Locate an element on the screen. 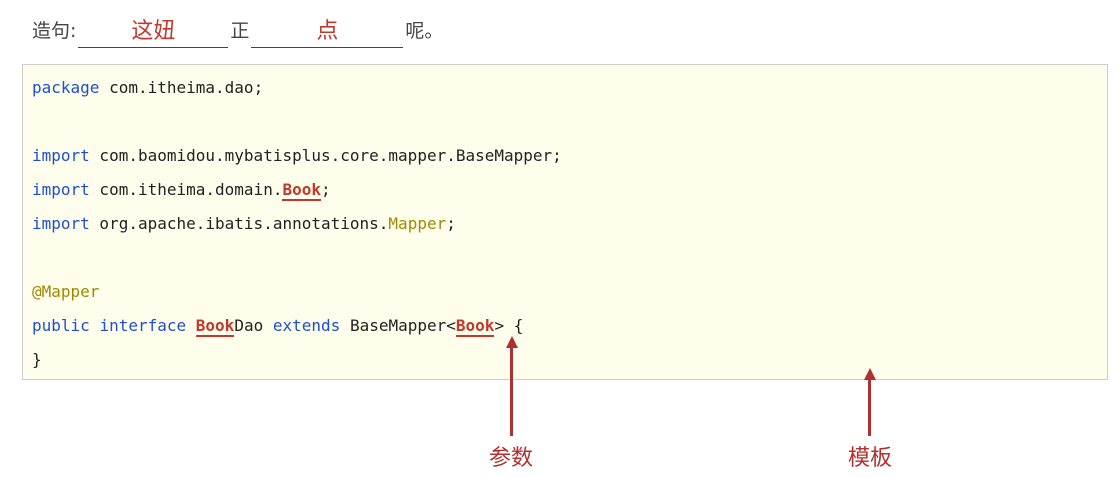 Image resolution: width=1119 pixels, height=478 pixels. annotation-mapper-class: Mapper is located at coordinates (417, 223).